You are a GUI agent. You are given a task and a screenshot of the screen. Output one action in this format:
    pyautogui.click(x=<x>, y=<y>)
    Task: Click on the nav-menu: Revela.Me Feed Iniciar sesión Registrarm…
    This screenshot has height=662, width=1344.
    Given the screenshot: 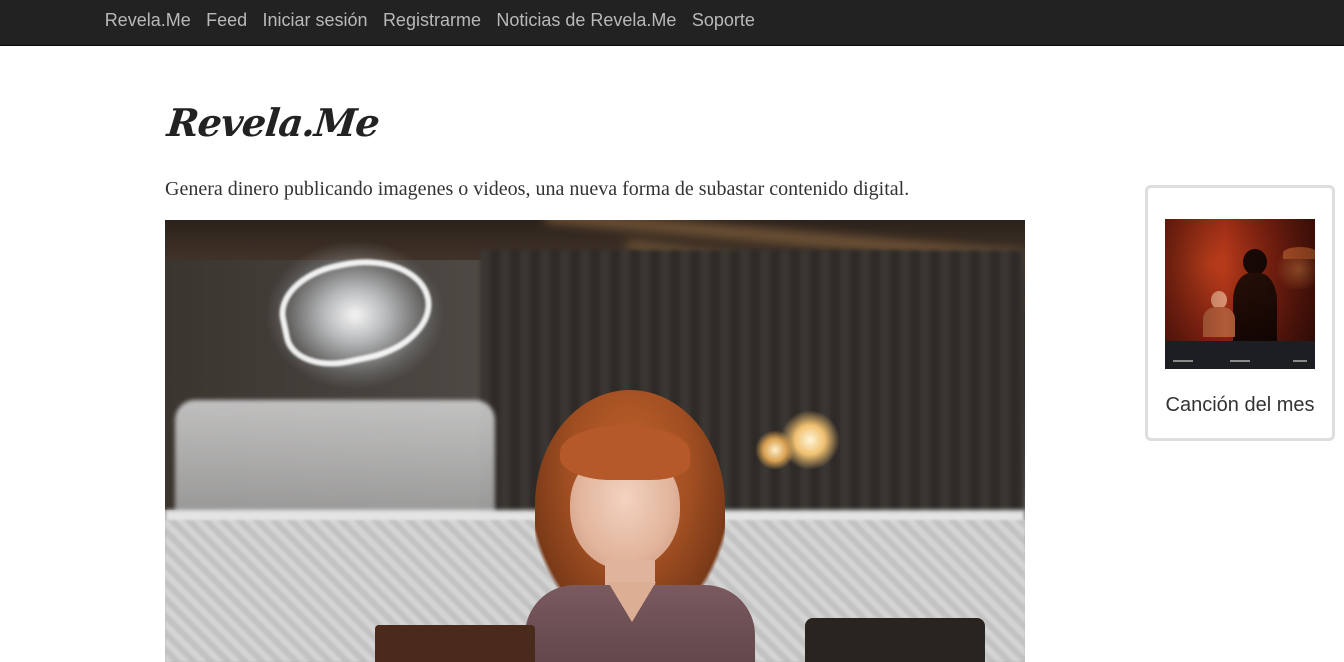 What is the action you would take?
    pyautogui.click(x=672, y=20)
    